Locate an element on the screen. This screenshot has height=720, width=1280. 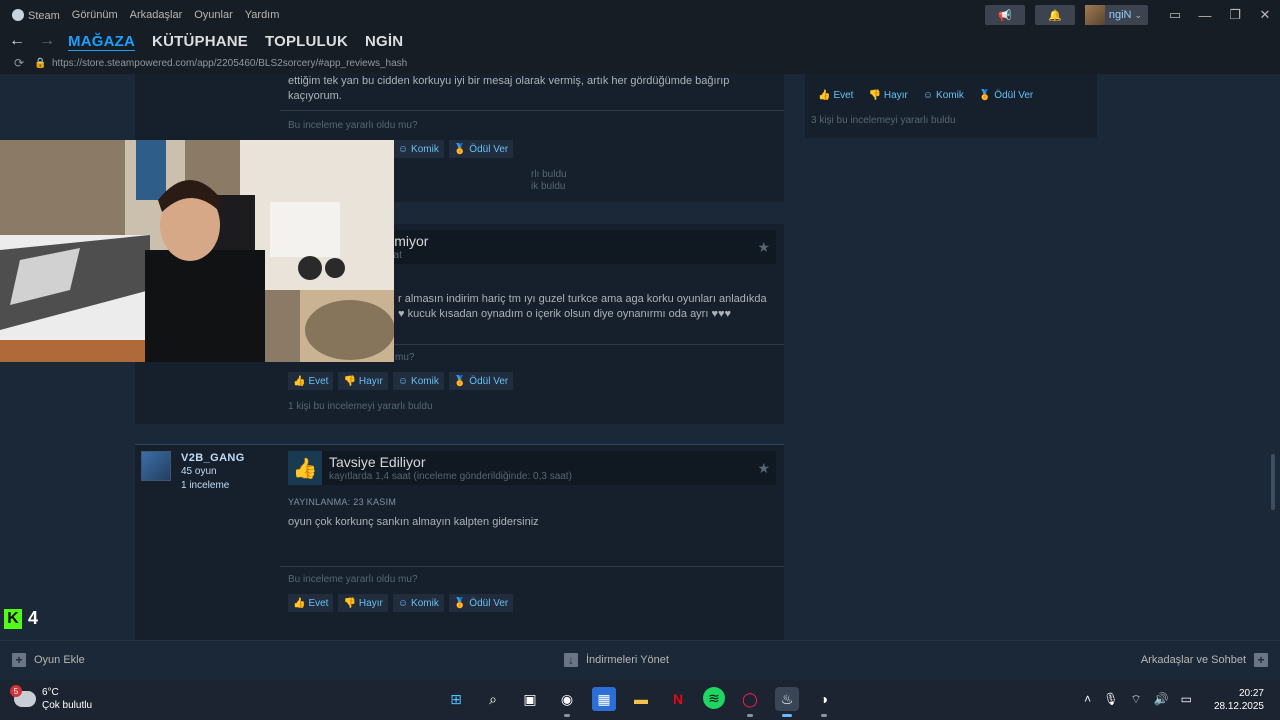
menu-friends: Arkadaşlar is located at coordinates (156, 15).